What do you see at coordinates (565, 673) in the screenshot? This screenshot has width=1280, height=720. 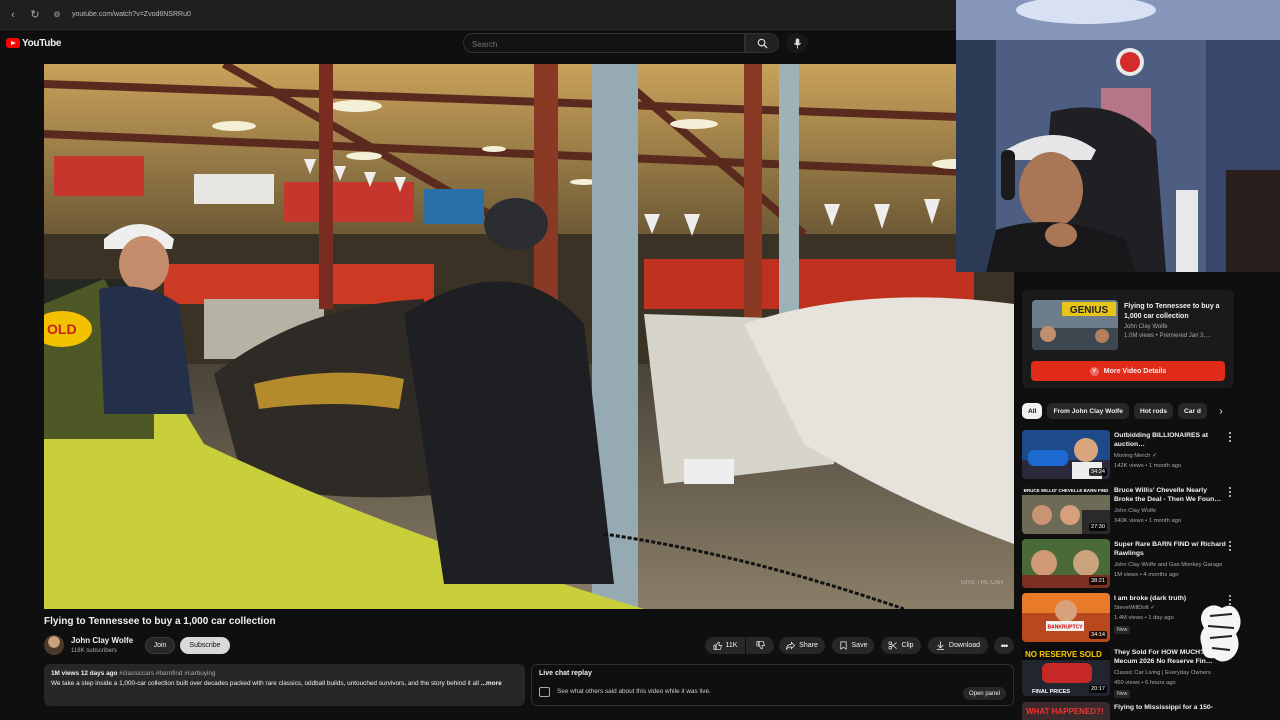 I see `chat-replay-title: Live chat replay` at bounding box center [565, 673].